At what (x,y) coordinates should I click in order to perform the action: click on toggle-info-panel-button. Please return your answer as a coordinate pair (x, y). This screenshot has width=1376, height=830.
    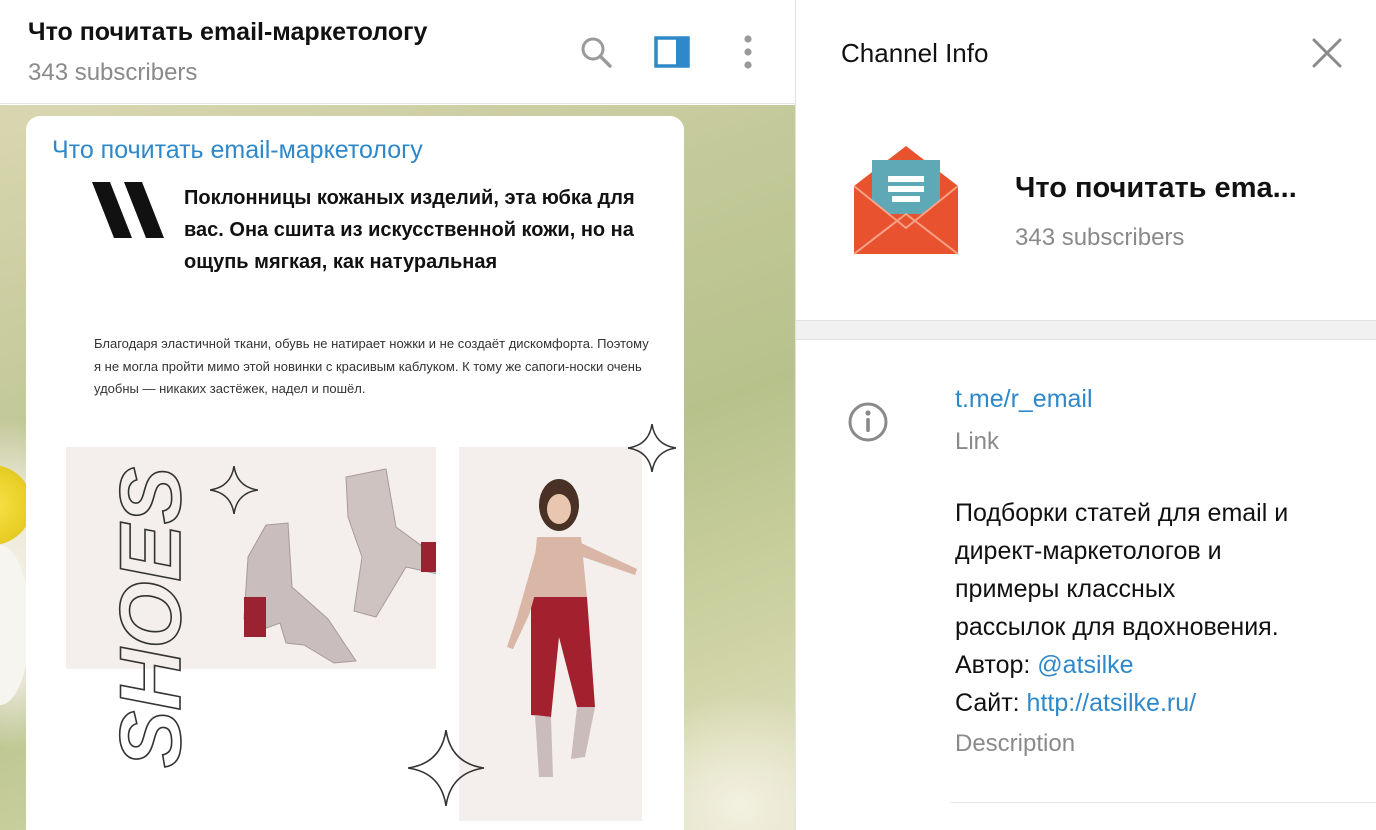
    Looking at the image, I should click on (672, 52).